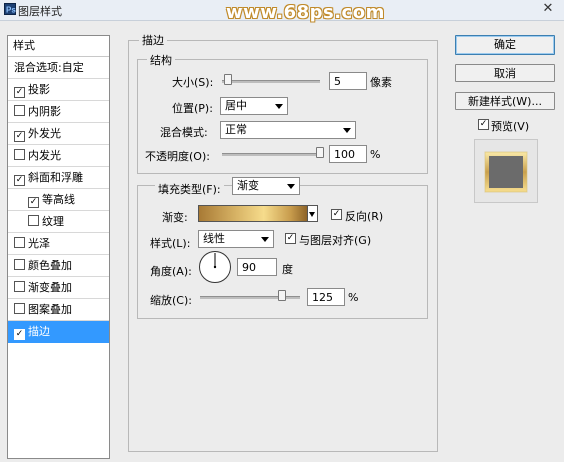 The height and width of the screenshot is (462, 564). Describe the element at coordinates (189, 189) in the screenshot. I see `fill-type-label: 填充类型(F):` at that location.